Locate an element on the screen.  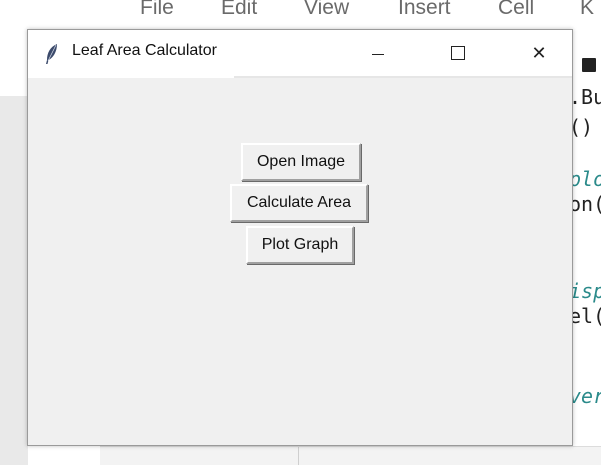
stop-icon is located at coordinates (589, 65).